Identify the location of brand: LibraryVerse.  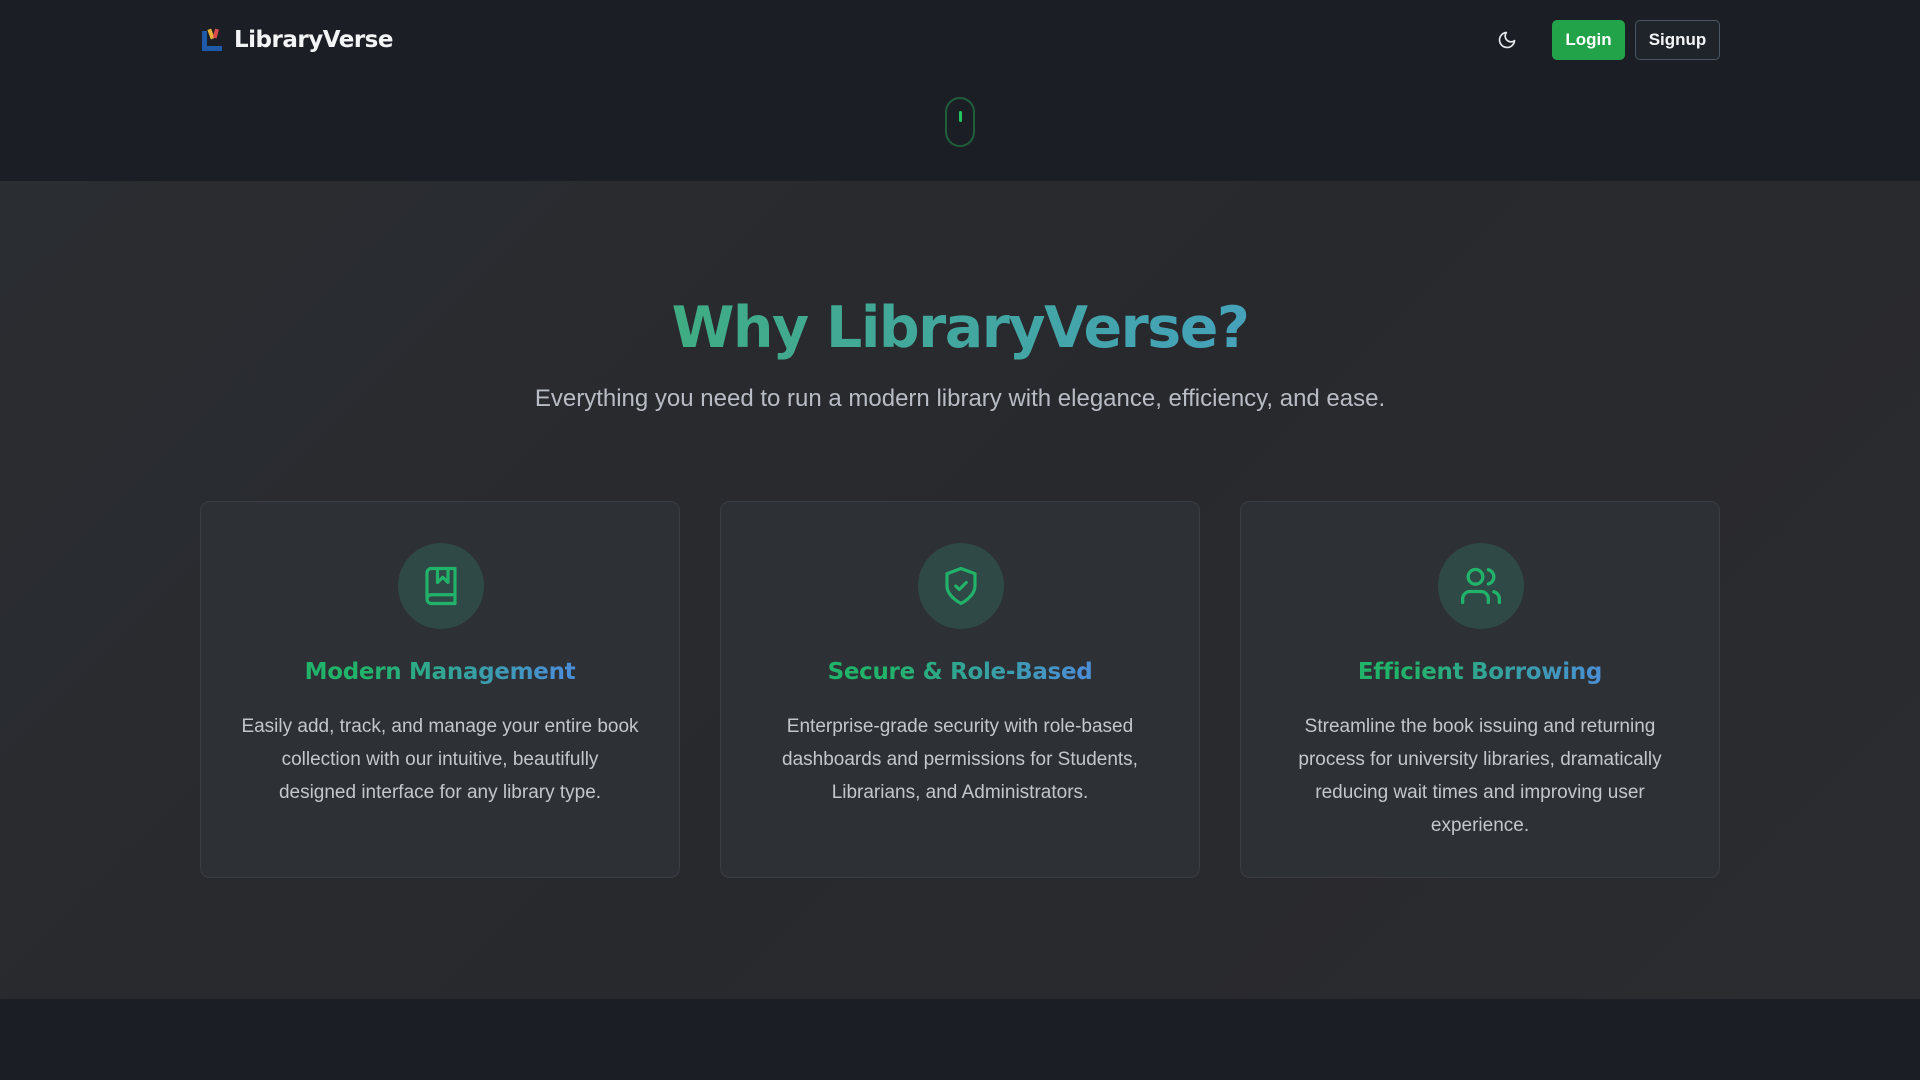
(296, 40).